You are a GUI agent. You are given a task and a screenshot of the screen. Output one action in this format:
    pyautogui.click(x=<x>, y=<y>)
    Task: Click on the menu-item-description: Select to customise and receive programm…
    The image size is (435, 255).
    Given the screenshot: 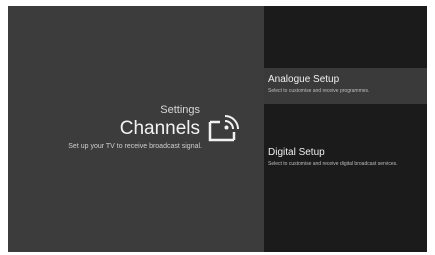 What is the action you would take?
    pyautogui.click(x=319, y=91)
    